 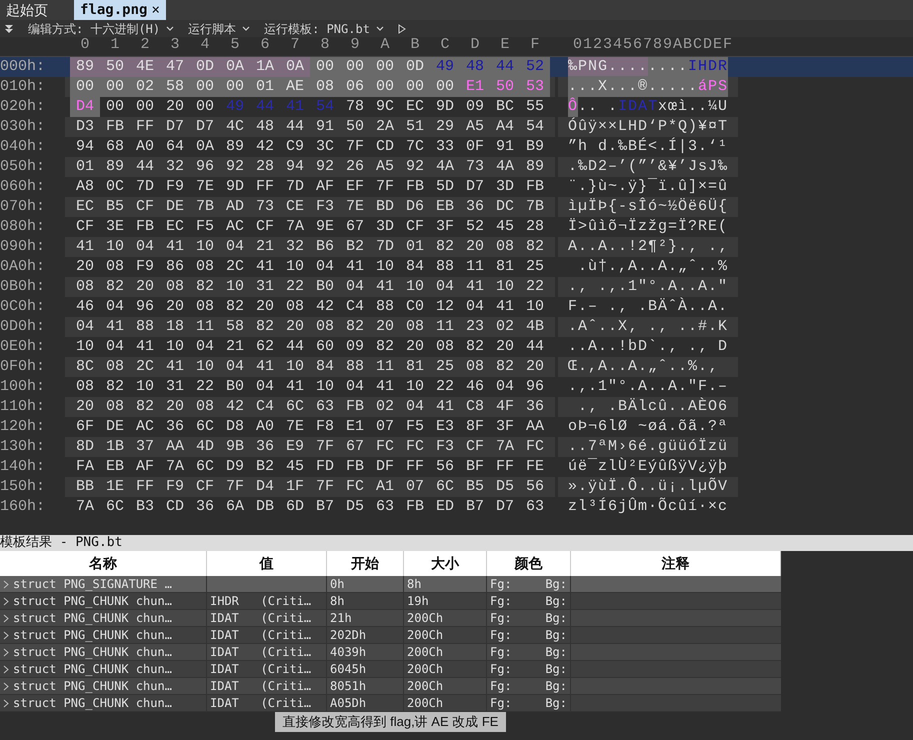 What do you see at coordinates (174, 326) in the screenshot?
I see `hex-byte: 18` at bounding box center [174, 326].